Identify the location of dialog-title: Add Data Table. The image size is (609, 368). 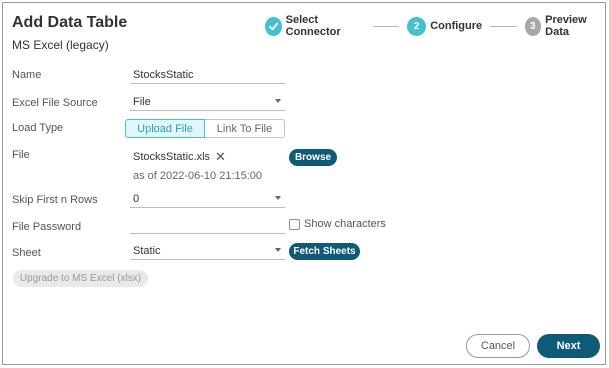
(70, 22).